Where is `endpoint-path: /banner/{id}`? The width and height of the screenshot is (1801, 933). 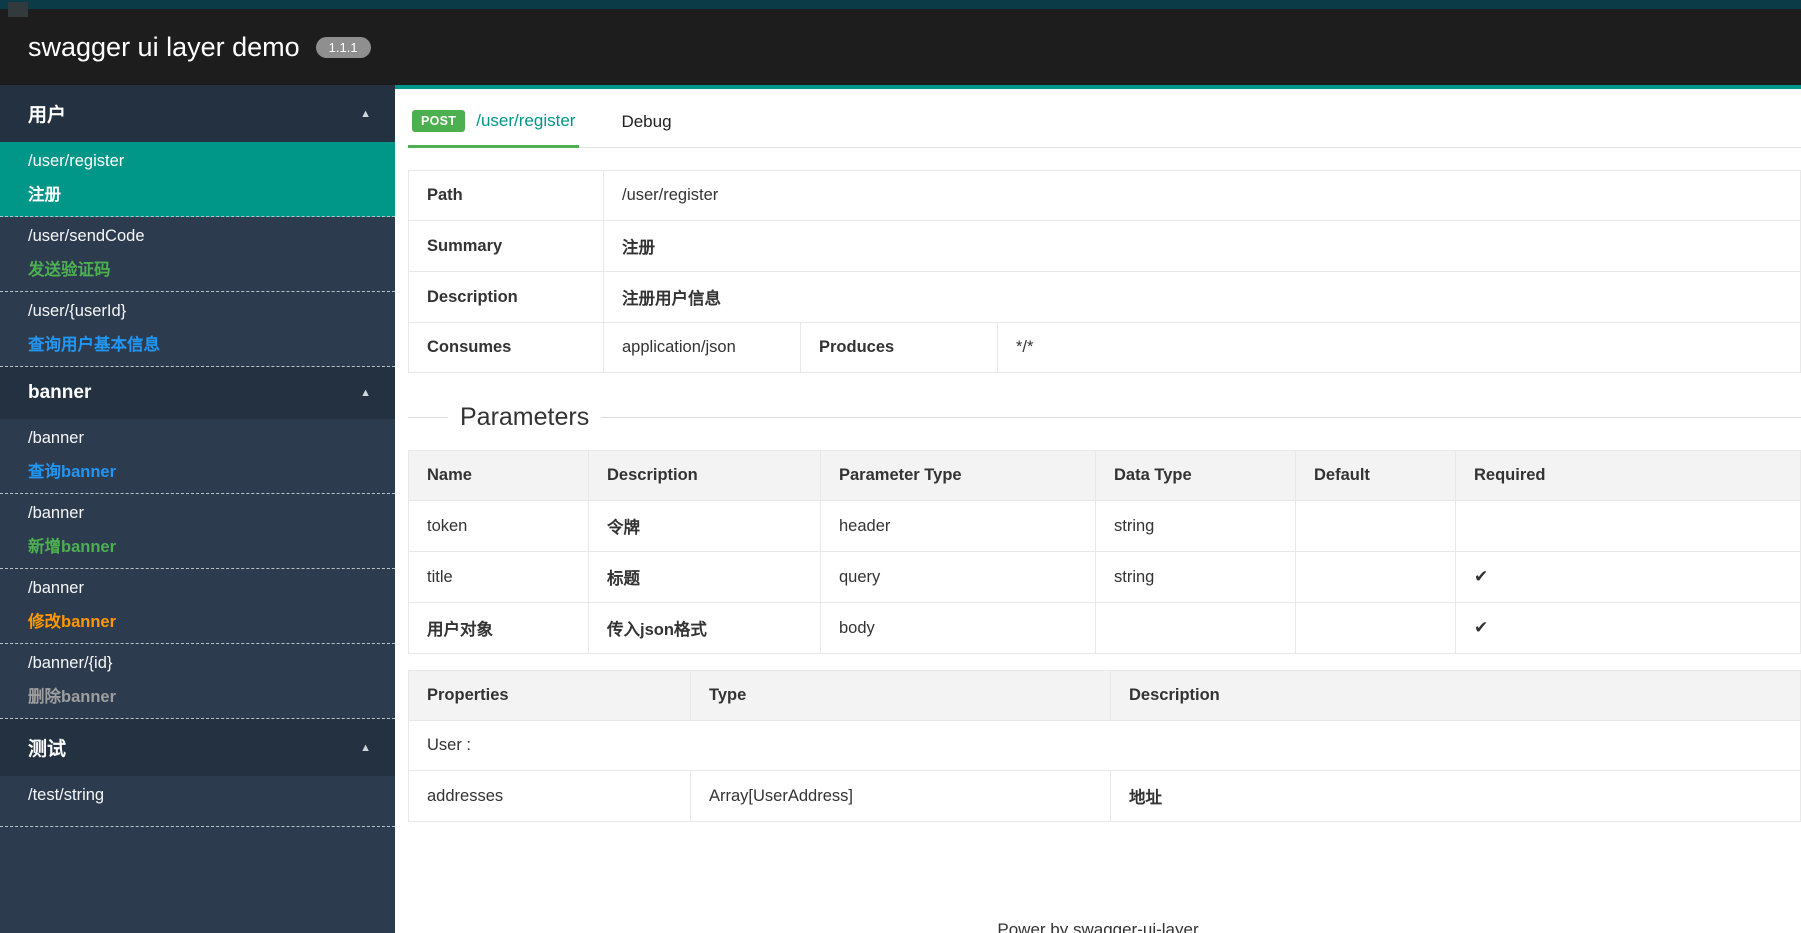 endpoint-path: /banner/{id} is located at coordinates (70, 663).